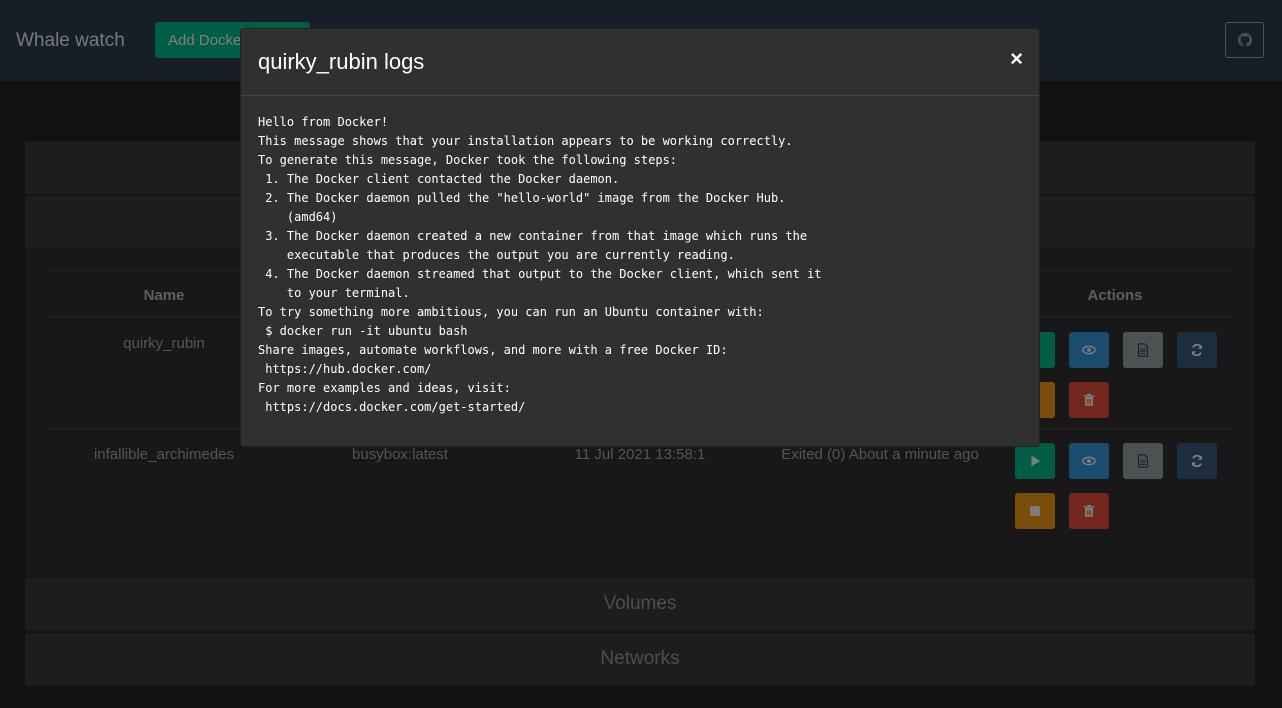 This screenshot has height=708, width=1282. Describe the element at coordinates (323, 122) in the screenshot. I see `log-line: Hello from Docker!` at that location.